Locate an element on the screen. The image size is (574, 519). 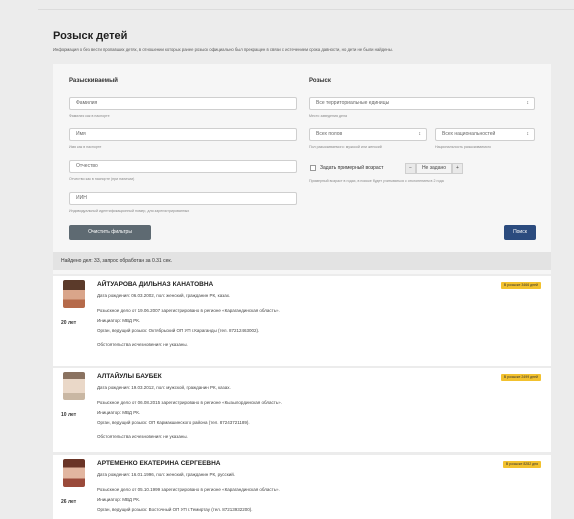
record-age: 26 лет is located at coordinates (69, 502).